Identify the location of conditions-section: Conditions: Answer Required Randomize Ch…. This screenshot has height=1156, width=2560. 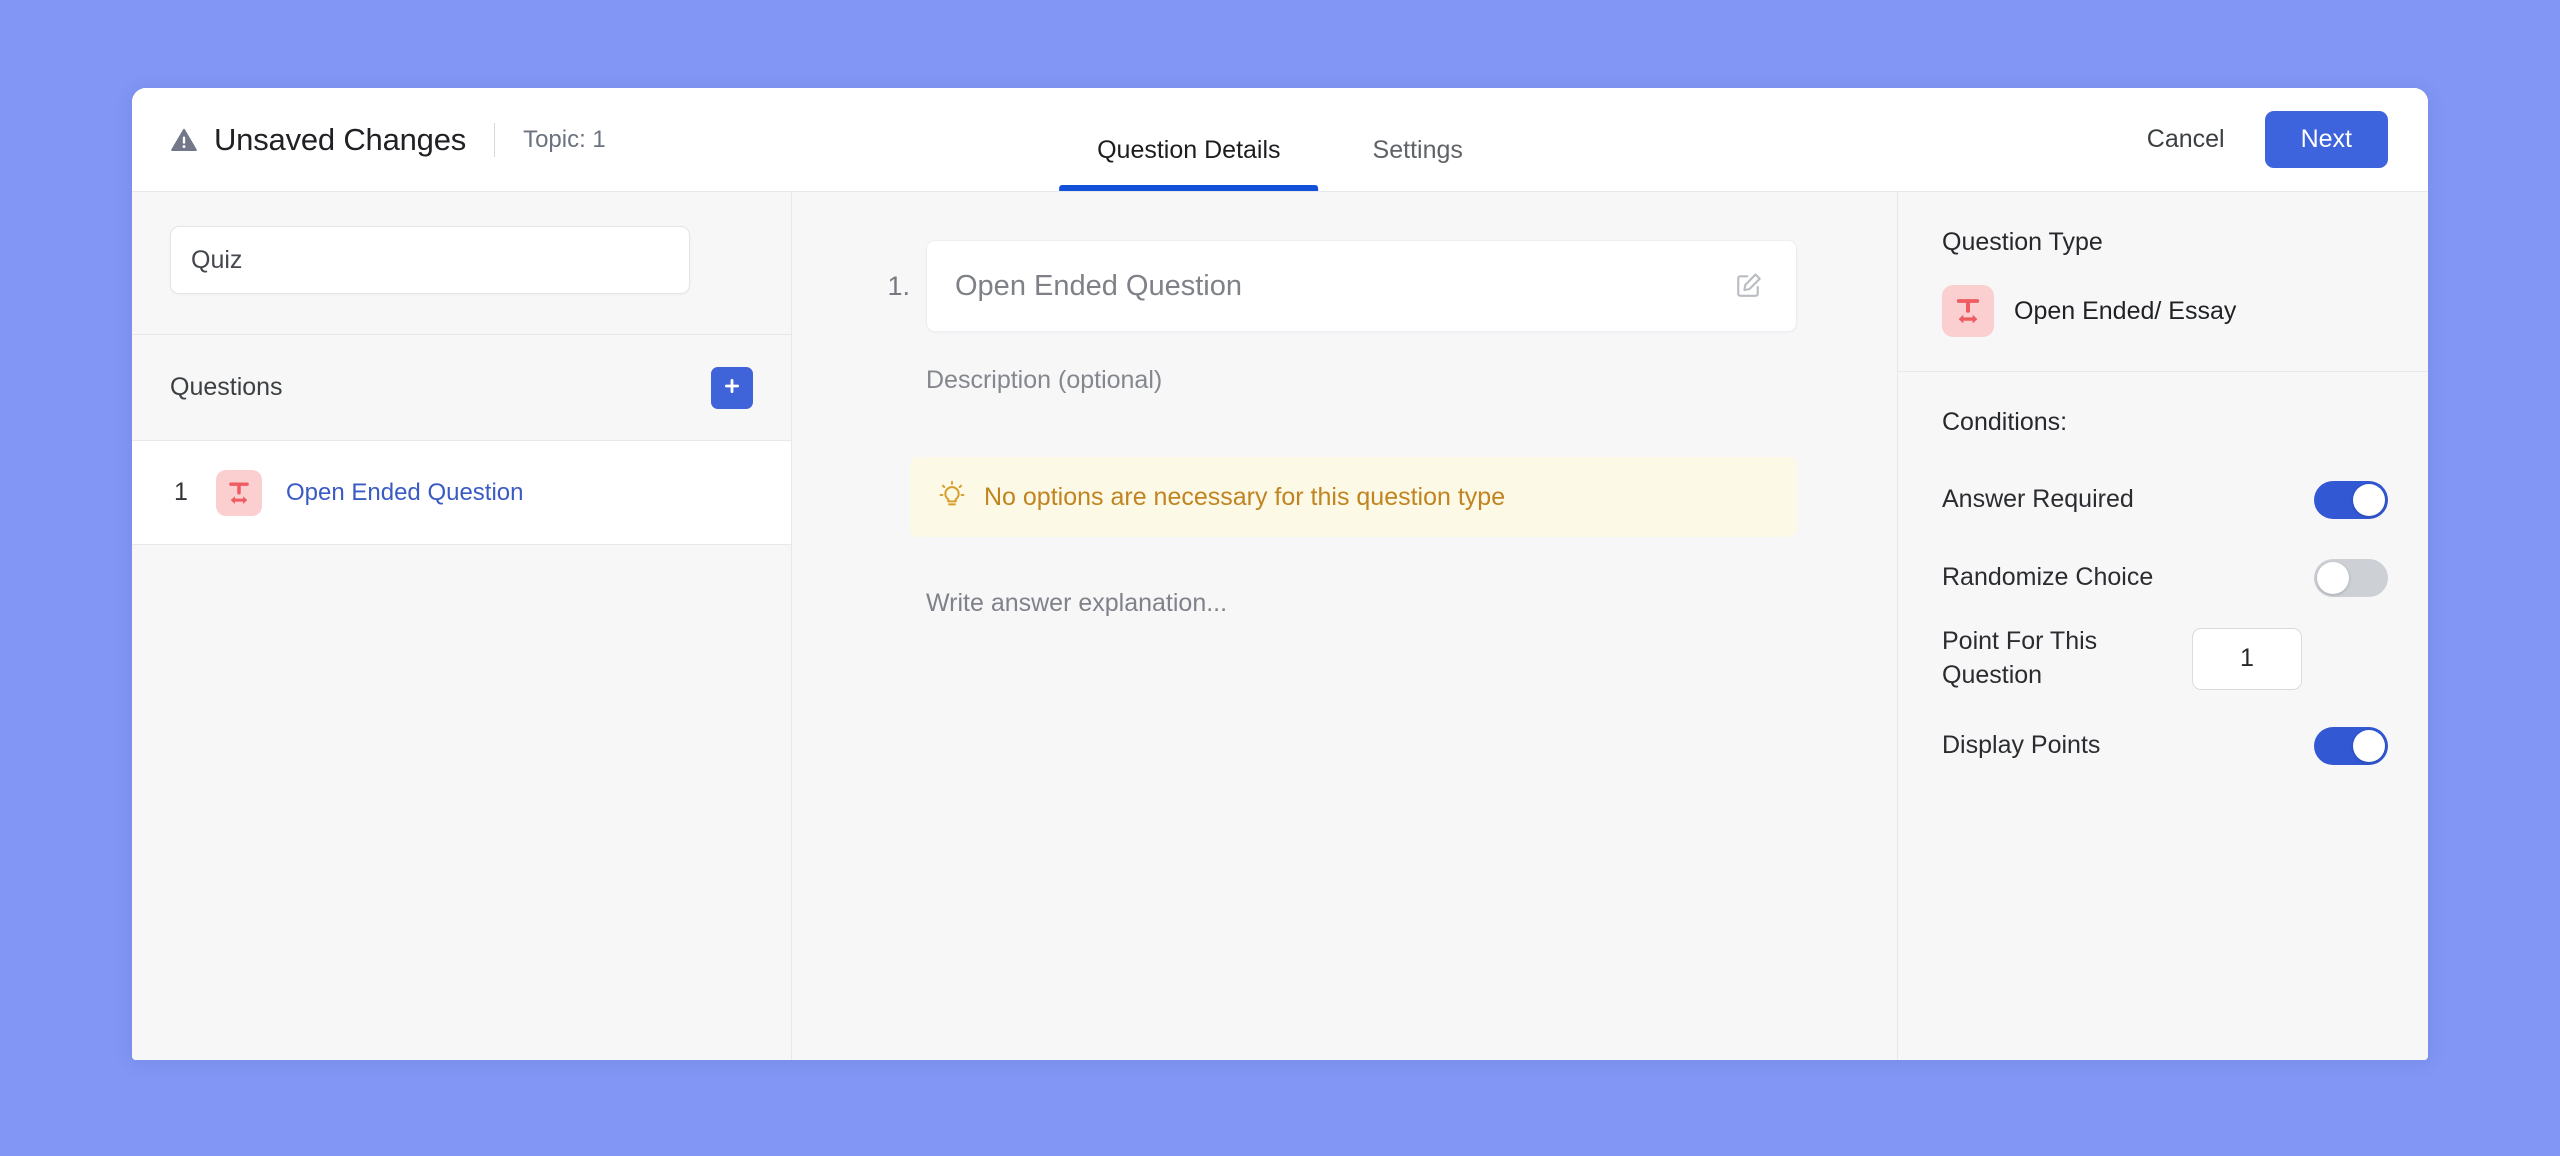
(2163, 716).